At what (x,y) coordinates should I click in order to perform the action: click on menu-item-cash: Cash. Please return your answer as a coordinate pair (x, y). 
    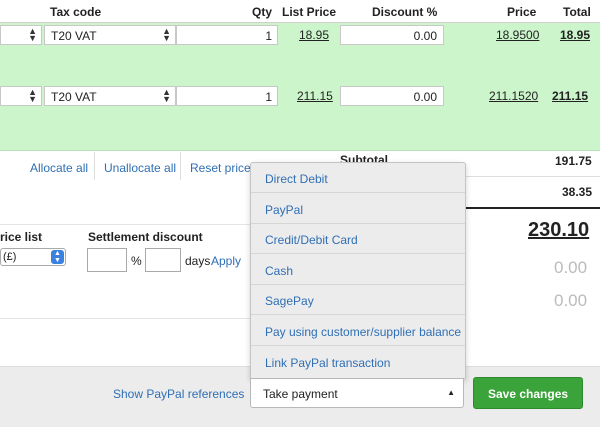
    Looking at the image, I should click on (358, 270).